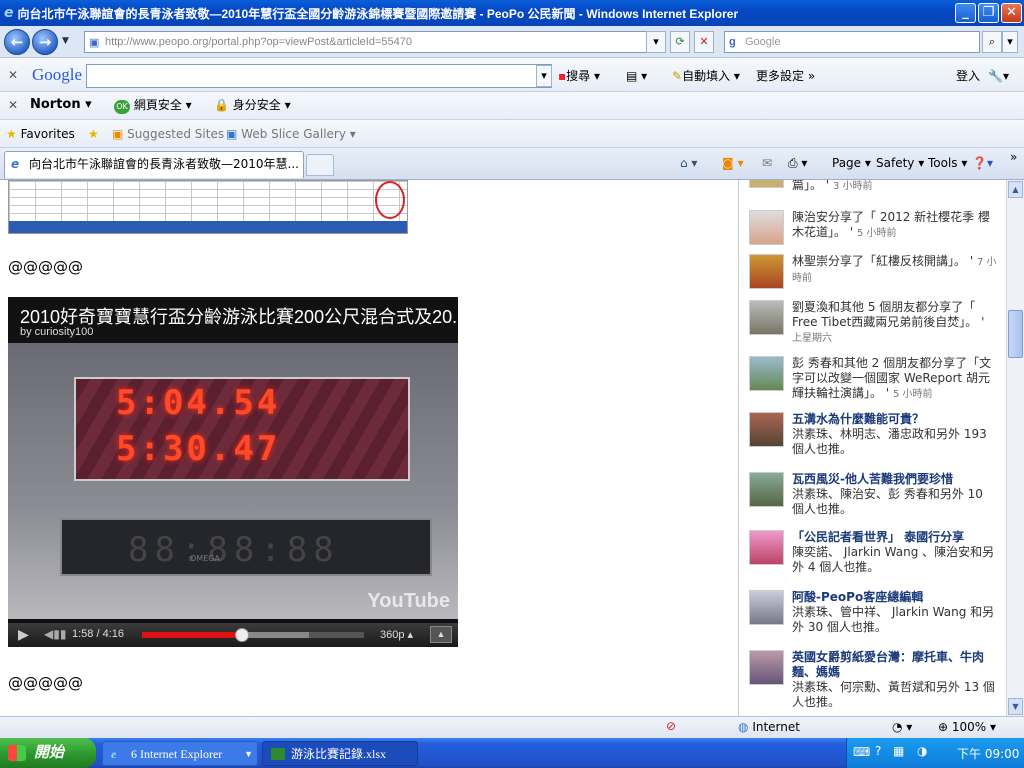 The image size is (1024, 768). Describe the element at coordinates (812, 338) in the screenshot. I see `feed-time: 上星期六` at that location.